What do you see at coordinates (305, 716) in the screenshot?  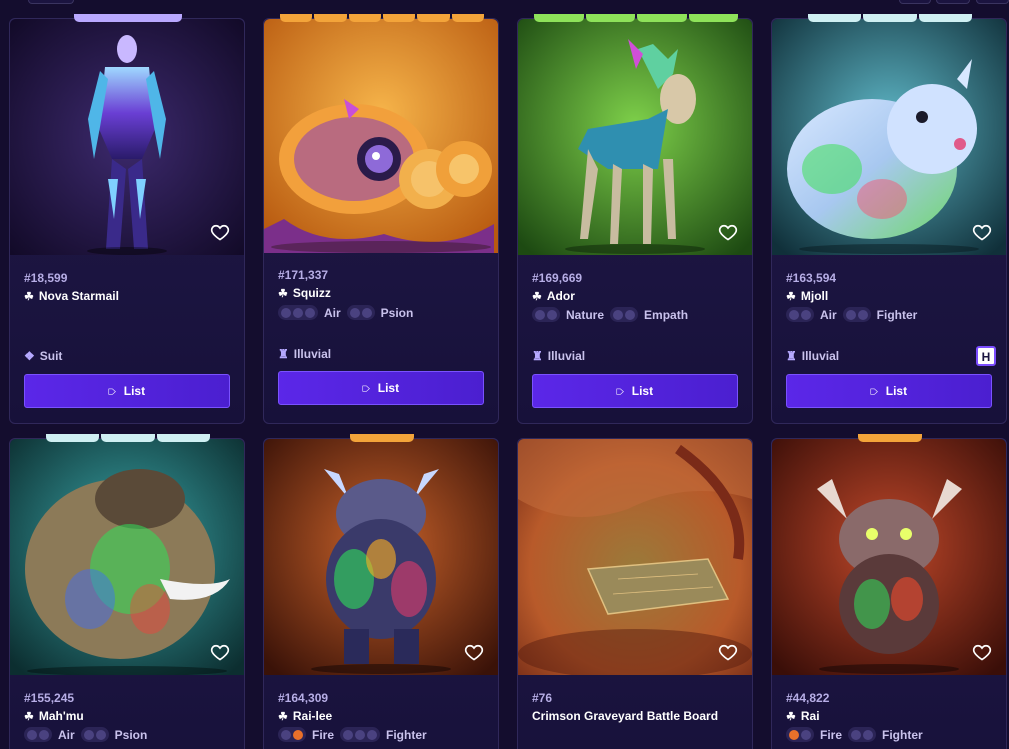 I see `item-name: ☘ Rai-lee` at bounding box center [305, 716].